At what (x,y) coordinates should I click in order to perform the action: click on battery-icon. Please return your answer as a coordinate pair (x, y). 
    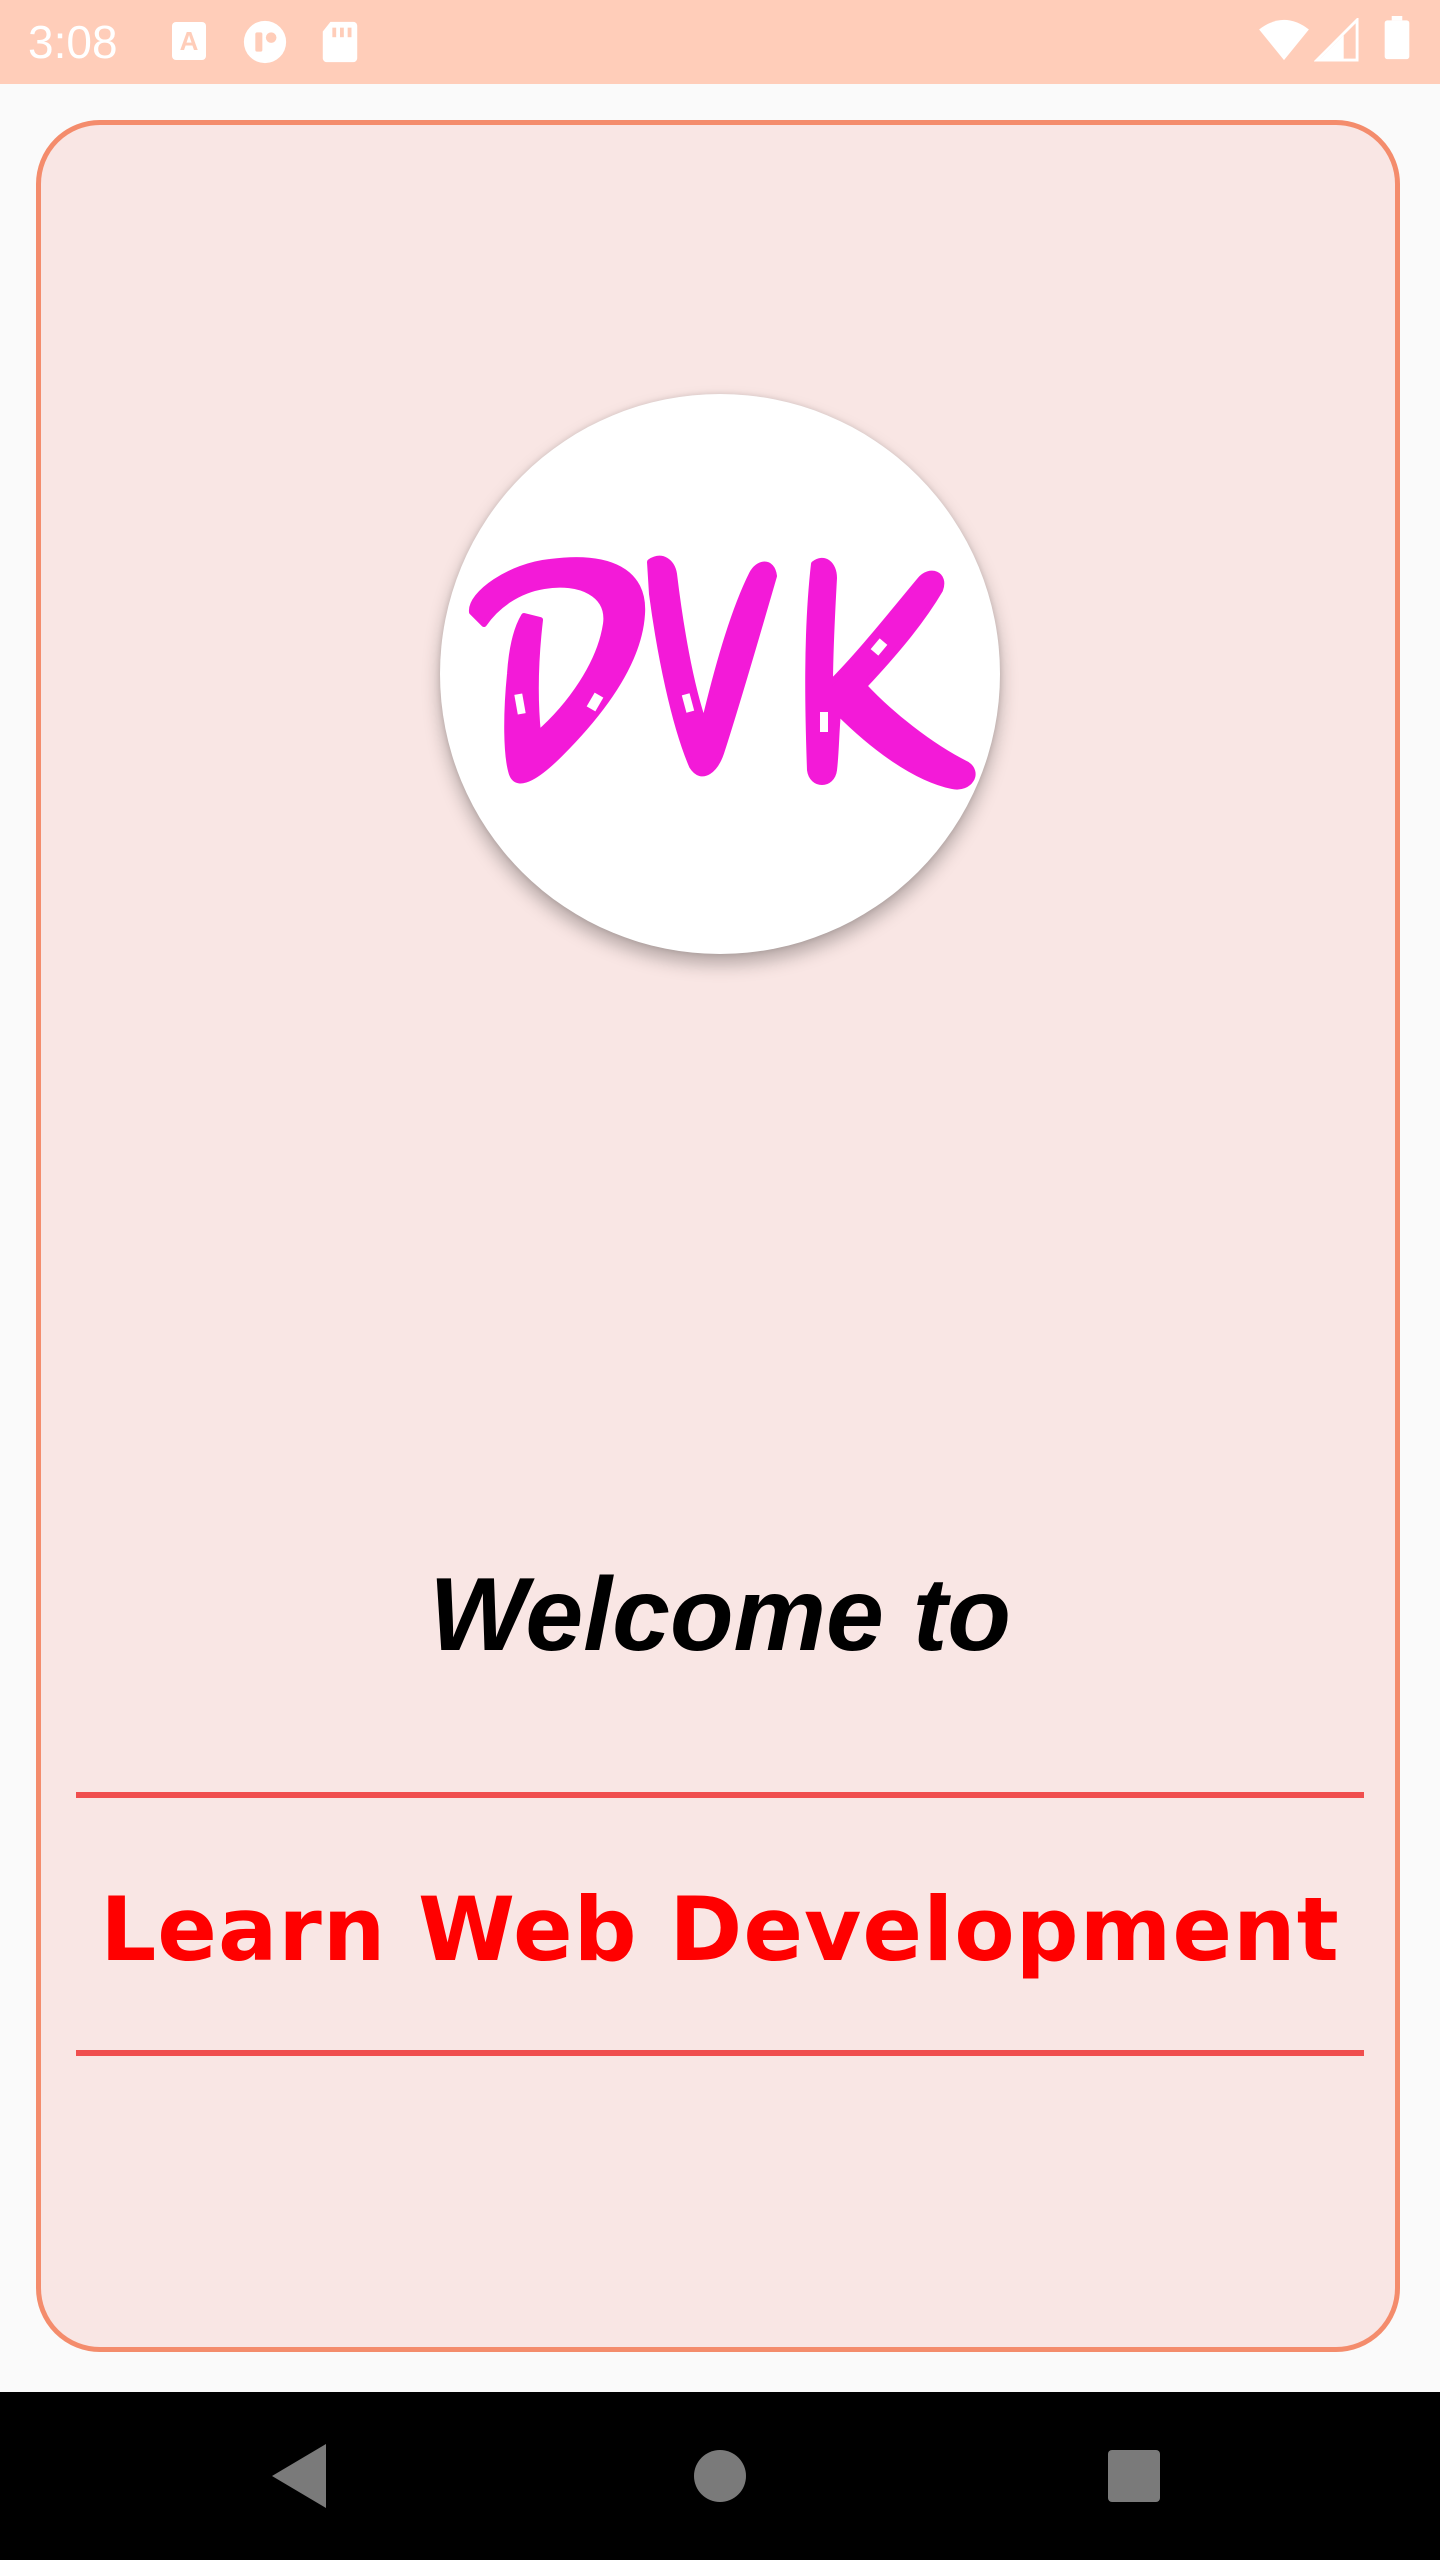
    Looking at the image, I should click on (1397, 38).